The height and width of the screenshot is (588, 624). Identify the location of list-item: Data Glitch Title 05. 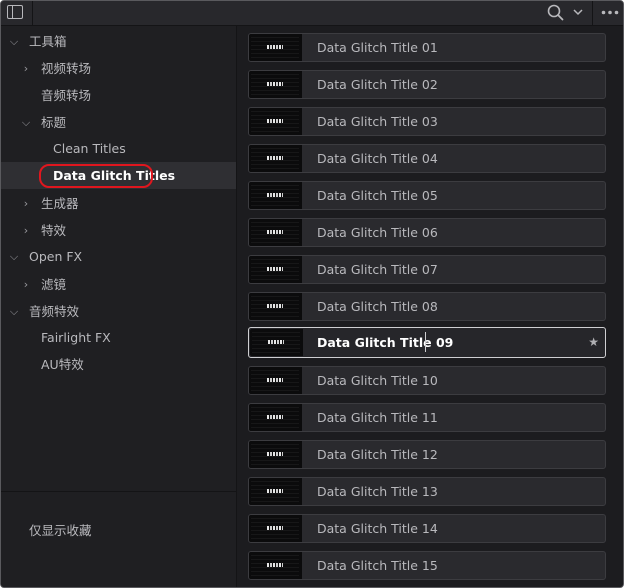
(427, 195).